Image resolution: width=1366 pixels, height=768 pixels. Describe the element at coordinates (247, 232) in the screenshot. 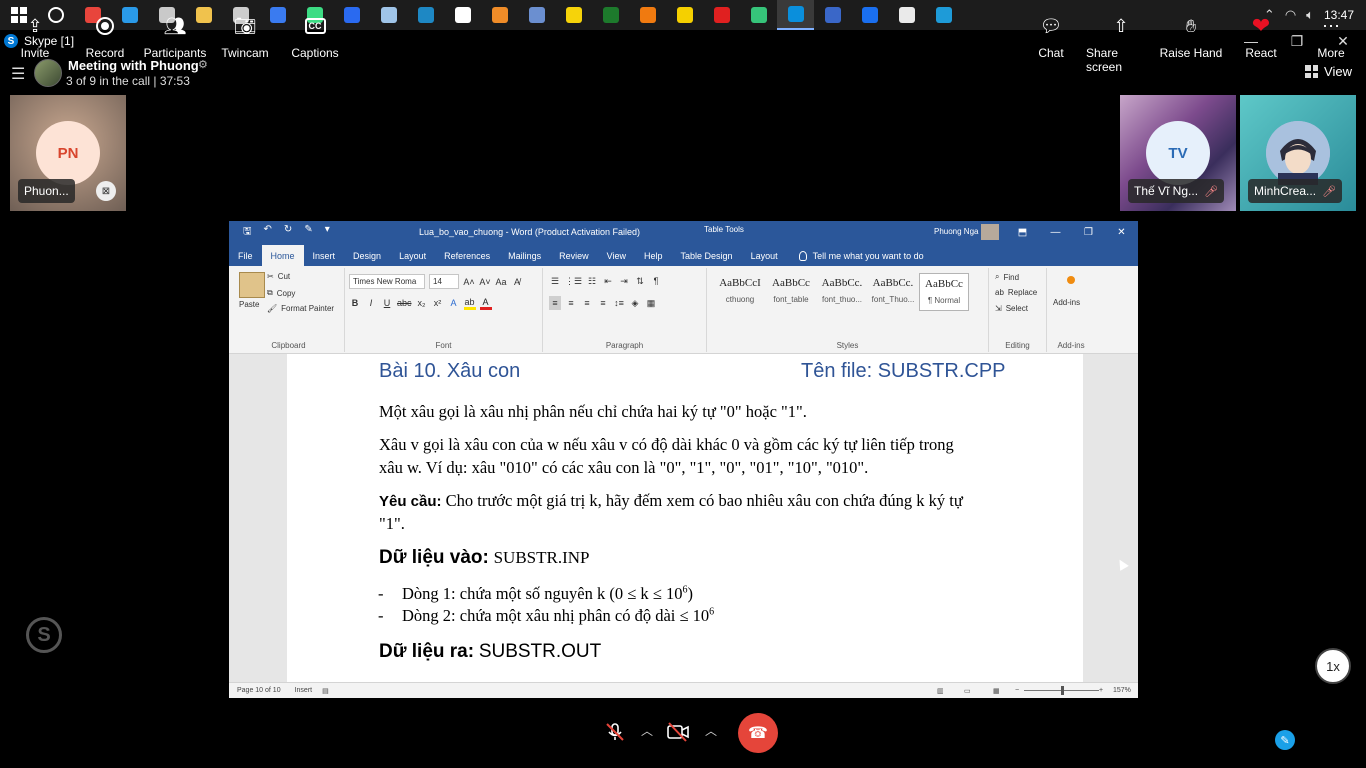

I see `save-icon: 🖫︎` at that location.